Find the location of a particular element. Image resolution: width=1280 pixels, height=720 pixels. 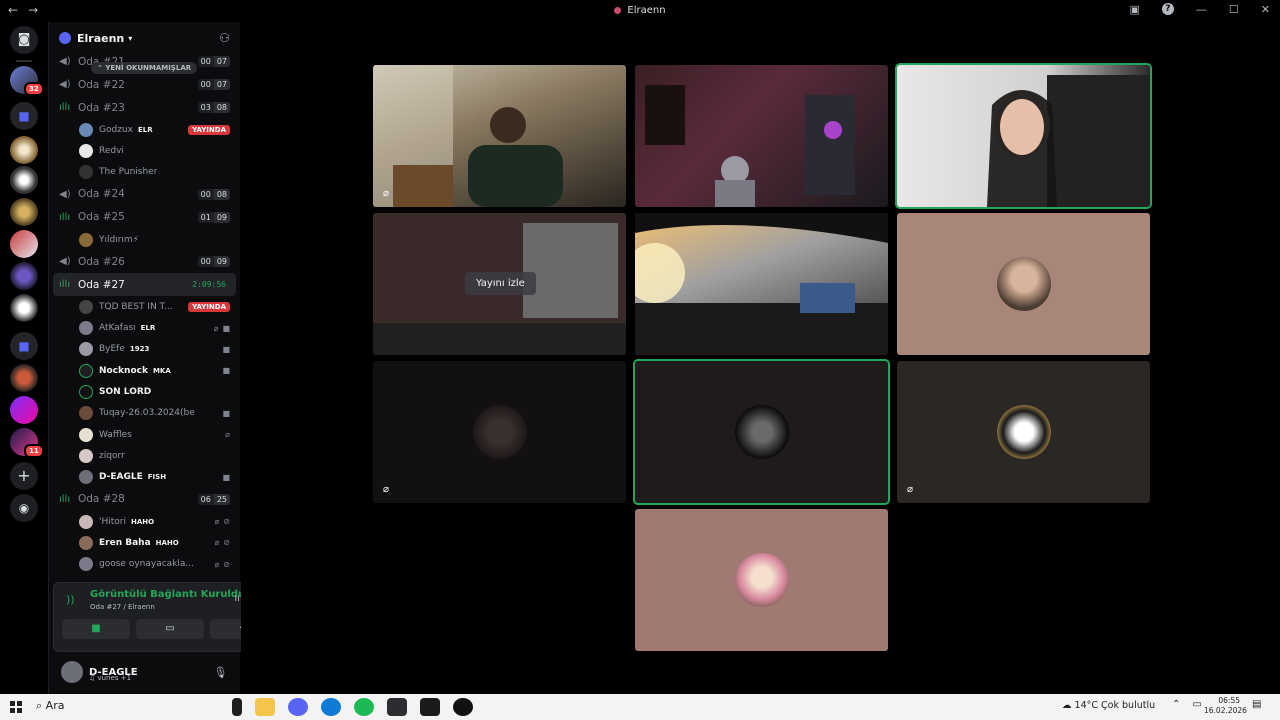

voice-user: SON LORD is located at coordinates (144, 391).